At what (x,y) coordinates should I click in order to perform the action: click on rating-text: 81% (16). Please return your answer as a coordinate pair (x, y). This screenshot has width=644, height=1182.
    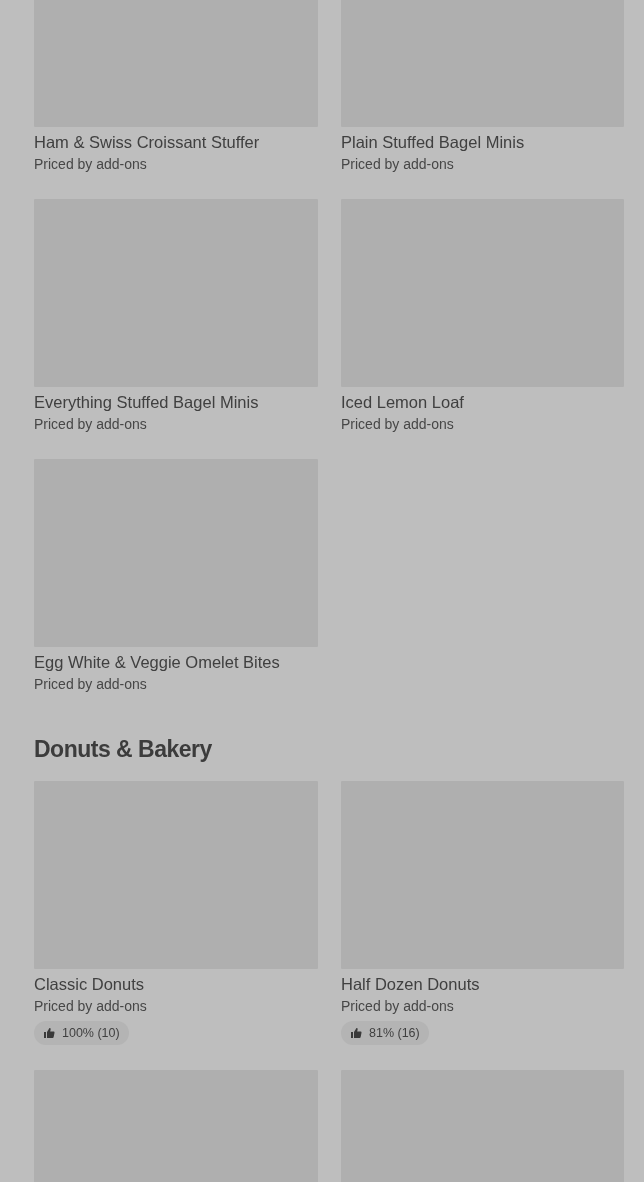
    Looking at the image, I should click on (394, 1033).